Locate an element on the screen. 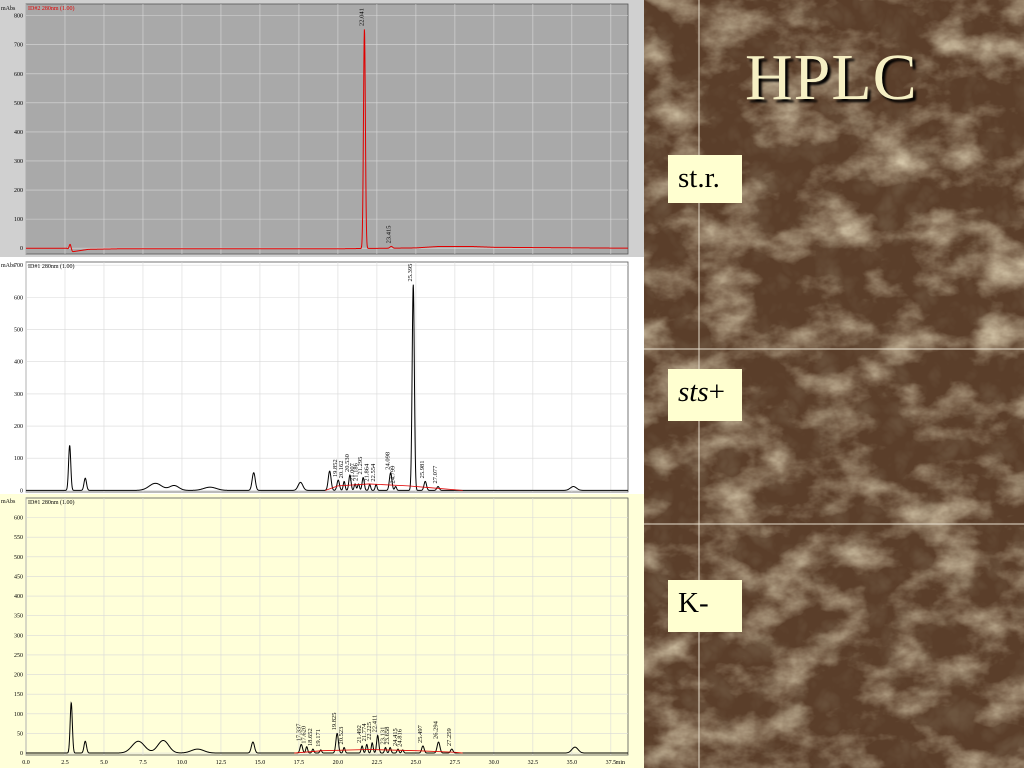 Image resolution: width=1024 pixels, height=768 pixels. label-k-minus: K- is located at coordinates (705, 606).